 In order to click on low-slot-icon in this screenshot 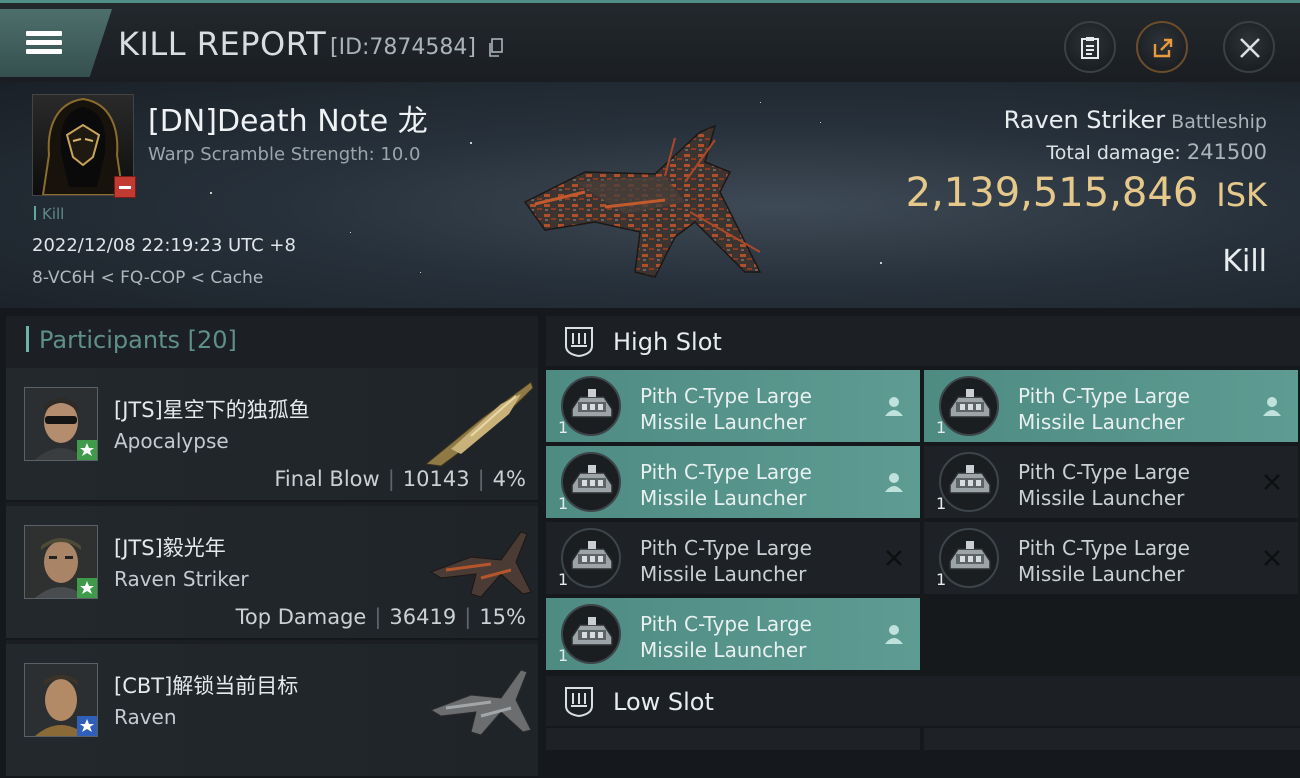, I will do `click(579, 702)`.